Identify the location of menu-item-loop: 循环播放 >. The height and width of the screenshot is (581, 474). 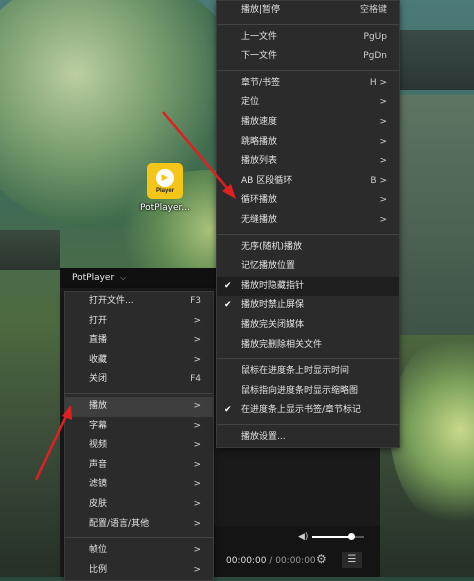
(308, 201).